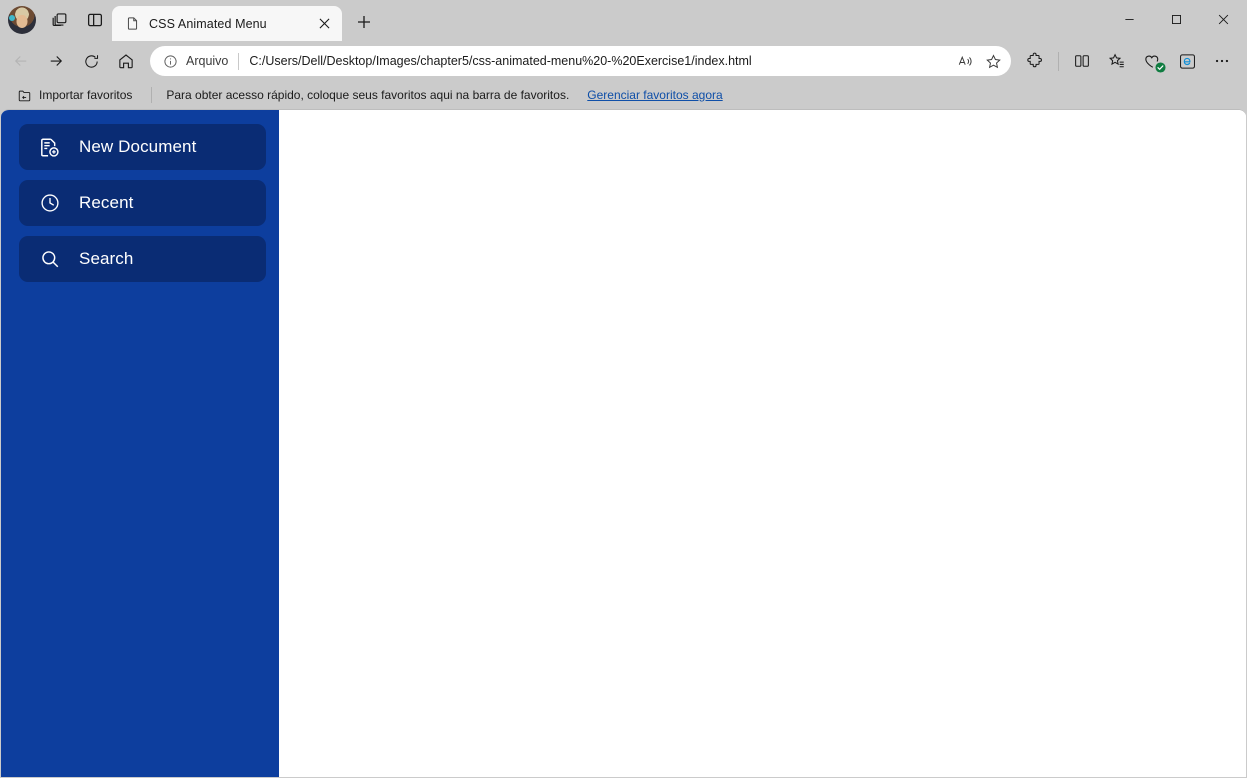  Describe the element at coordinates (138, 146) in the screenshot. I see `menu-label-new-document: New Document` at that location.